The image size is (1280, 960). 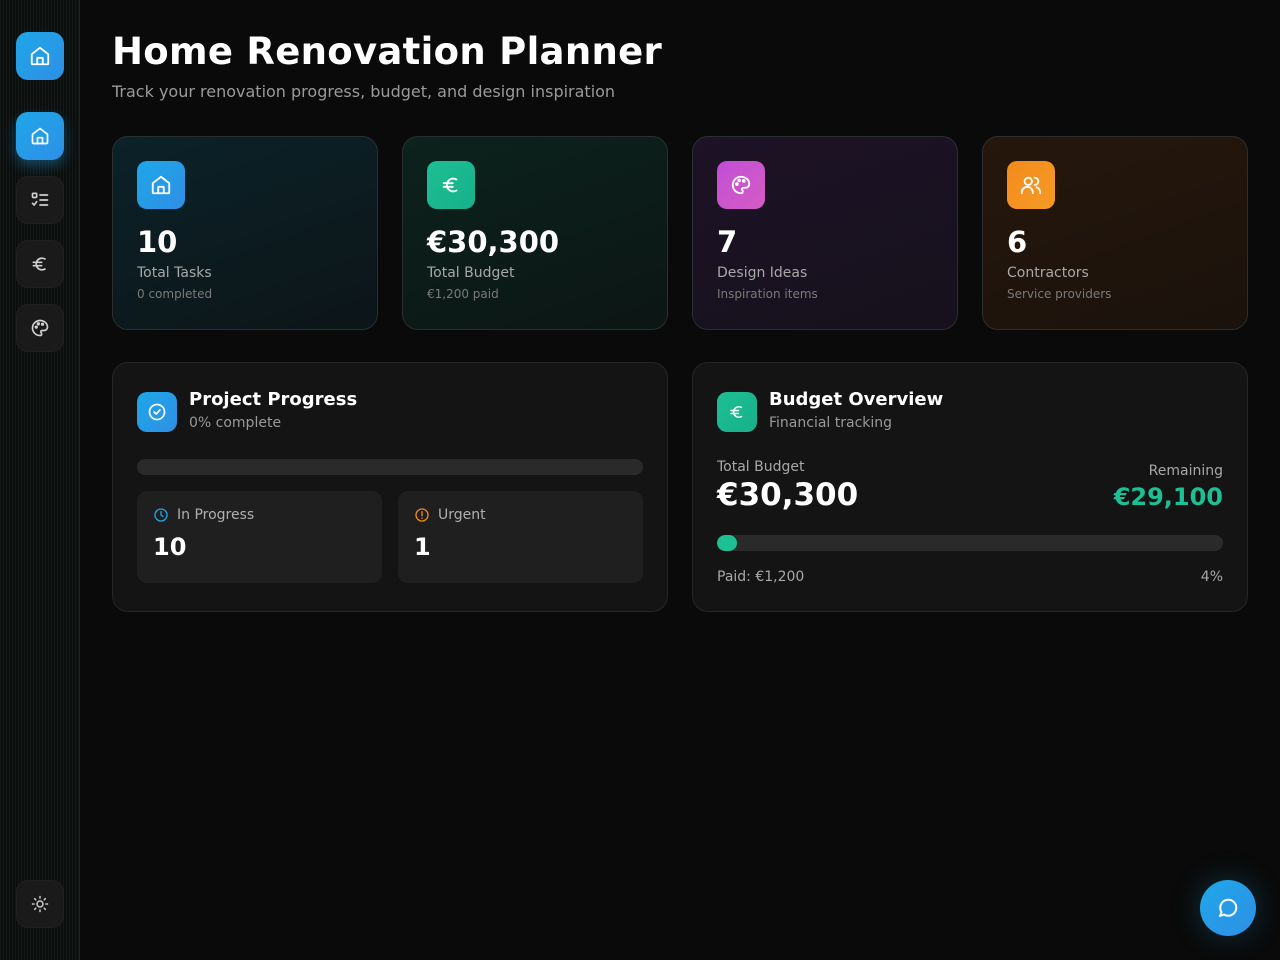 What do you see at coordinates (970, 543) in the screenshot?
I see `budget-progress-bar` at bounding box center [970, 543].